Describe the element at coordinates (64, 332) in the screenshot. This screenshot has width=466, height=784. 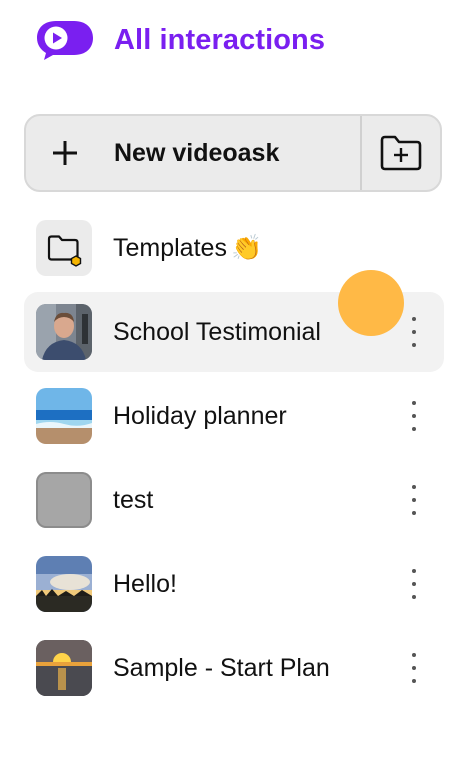
I see `person-thumbnail` at that location.